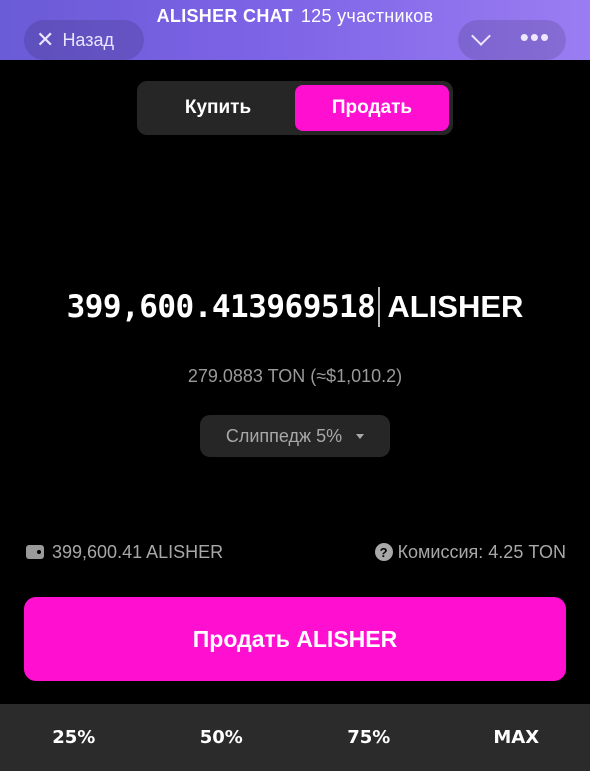 The height and width of the screenshot is (771, 590). Describe the element at coordinates (455, 306) in the screenshot. I see `amount-ticker: ALISHER` at that location.